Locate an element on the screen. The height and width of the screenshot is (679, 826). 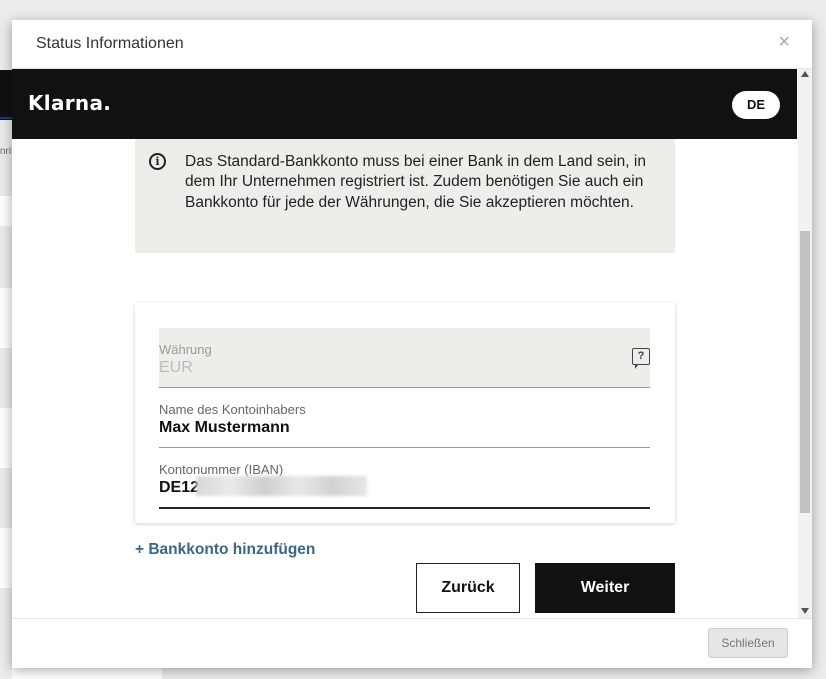
background-logo-fragment is located at coordinates (6, 95).